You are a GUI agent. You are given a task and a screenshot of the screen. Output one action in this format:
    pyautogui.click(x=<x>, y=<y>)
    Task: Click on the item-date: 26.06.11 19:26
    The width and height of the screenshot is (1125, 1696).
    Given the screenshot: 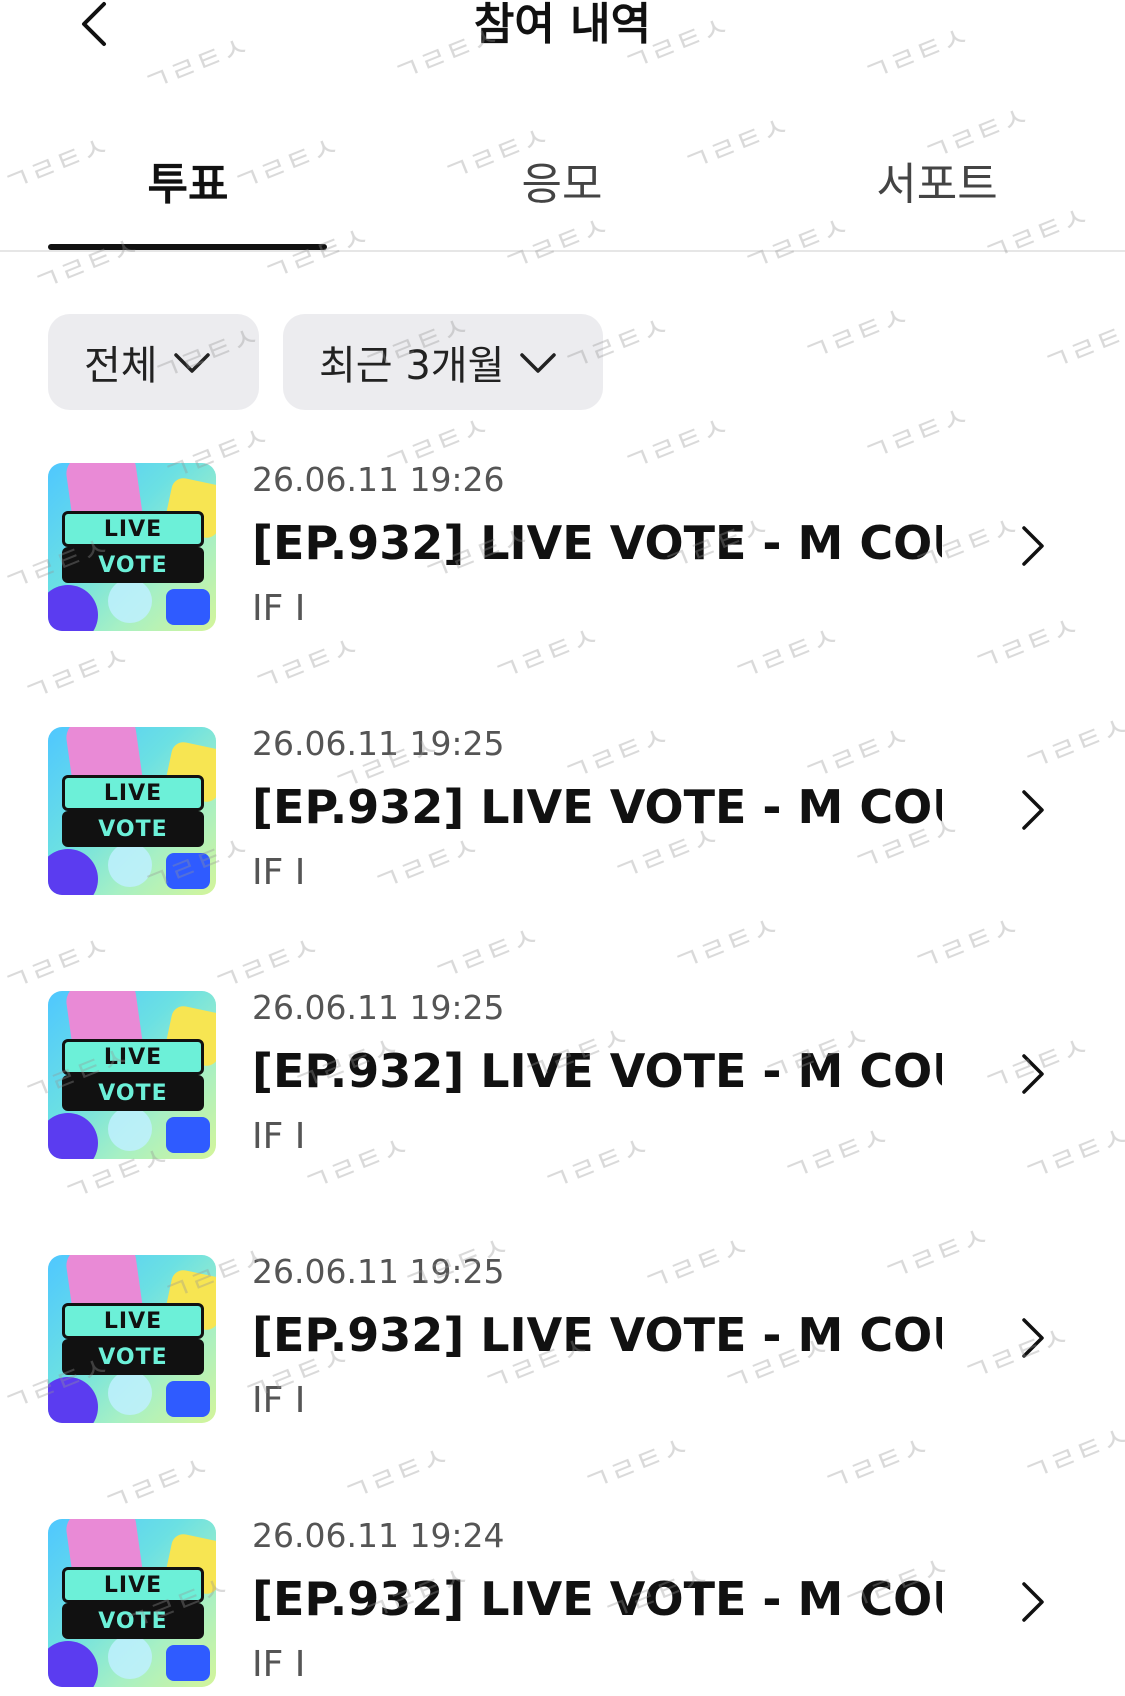 What is the action you would take?
    pyautogui.click(x=378, y=479)
    